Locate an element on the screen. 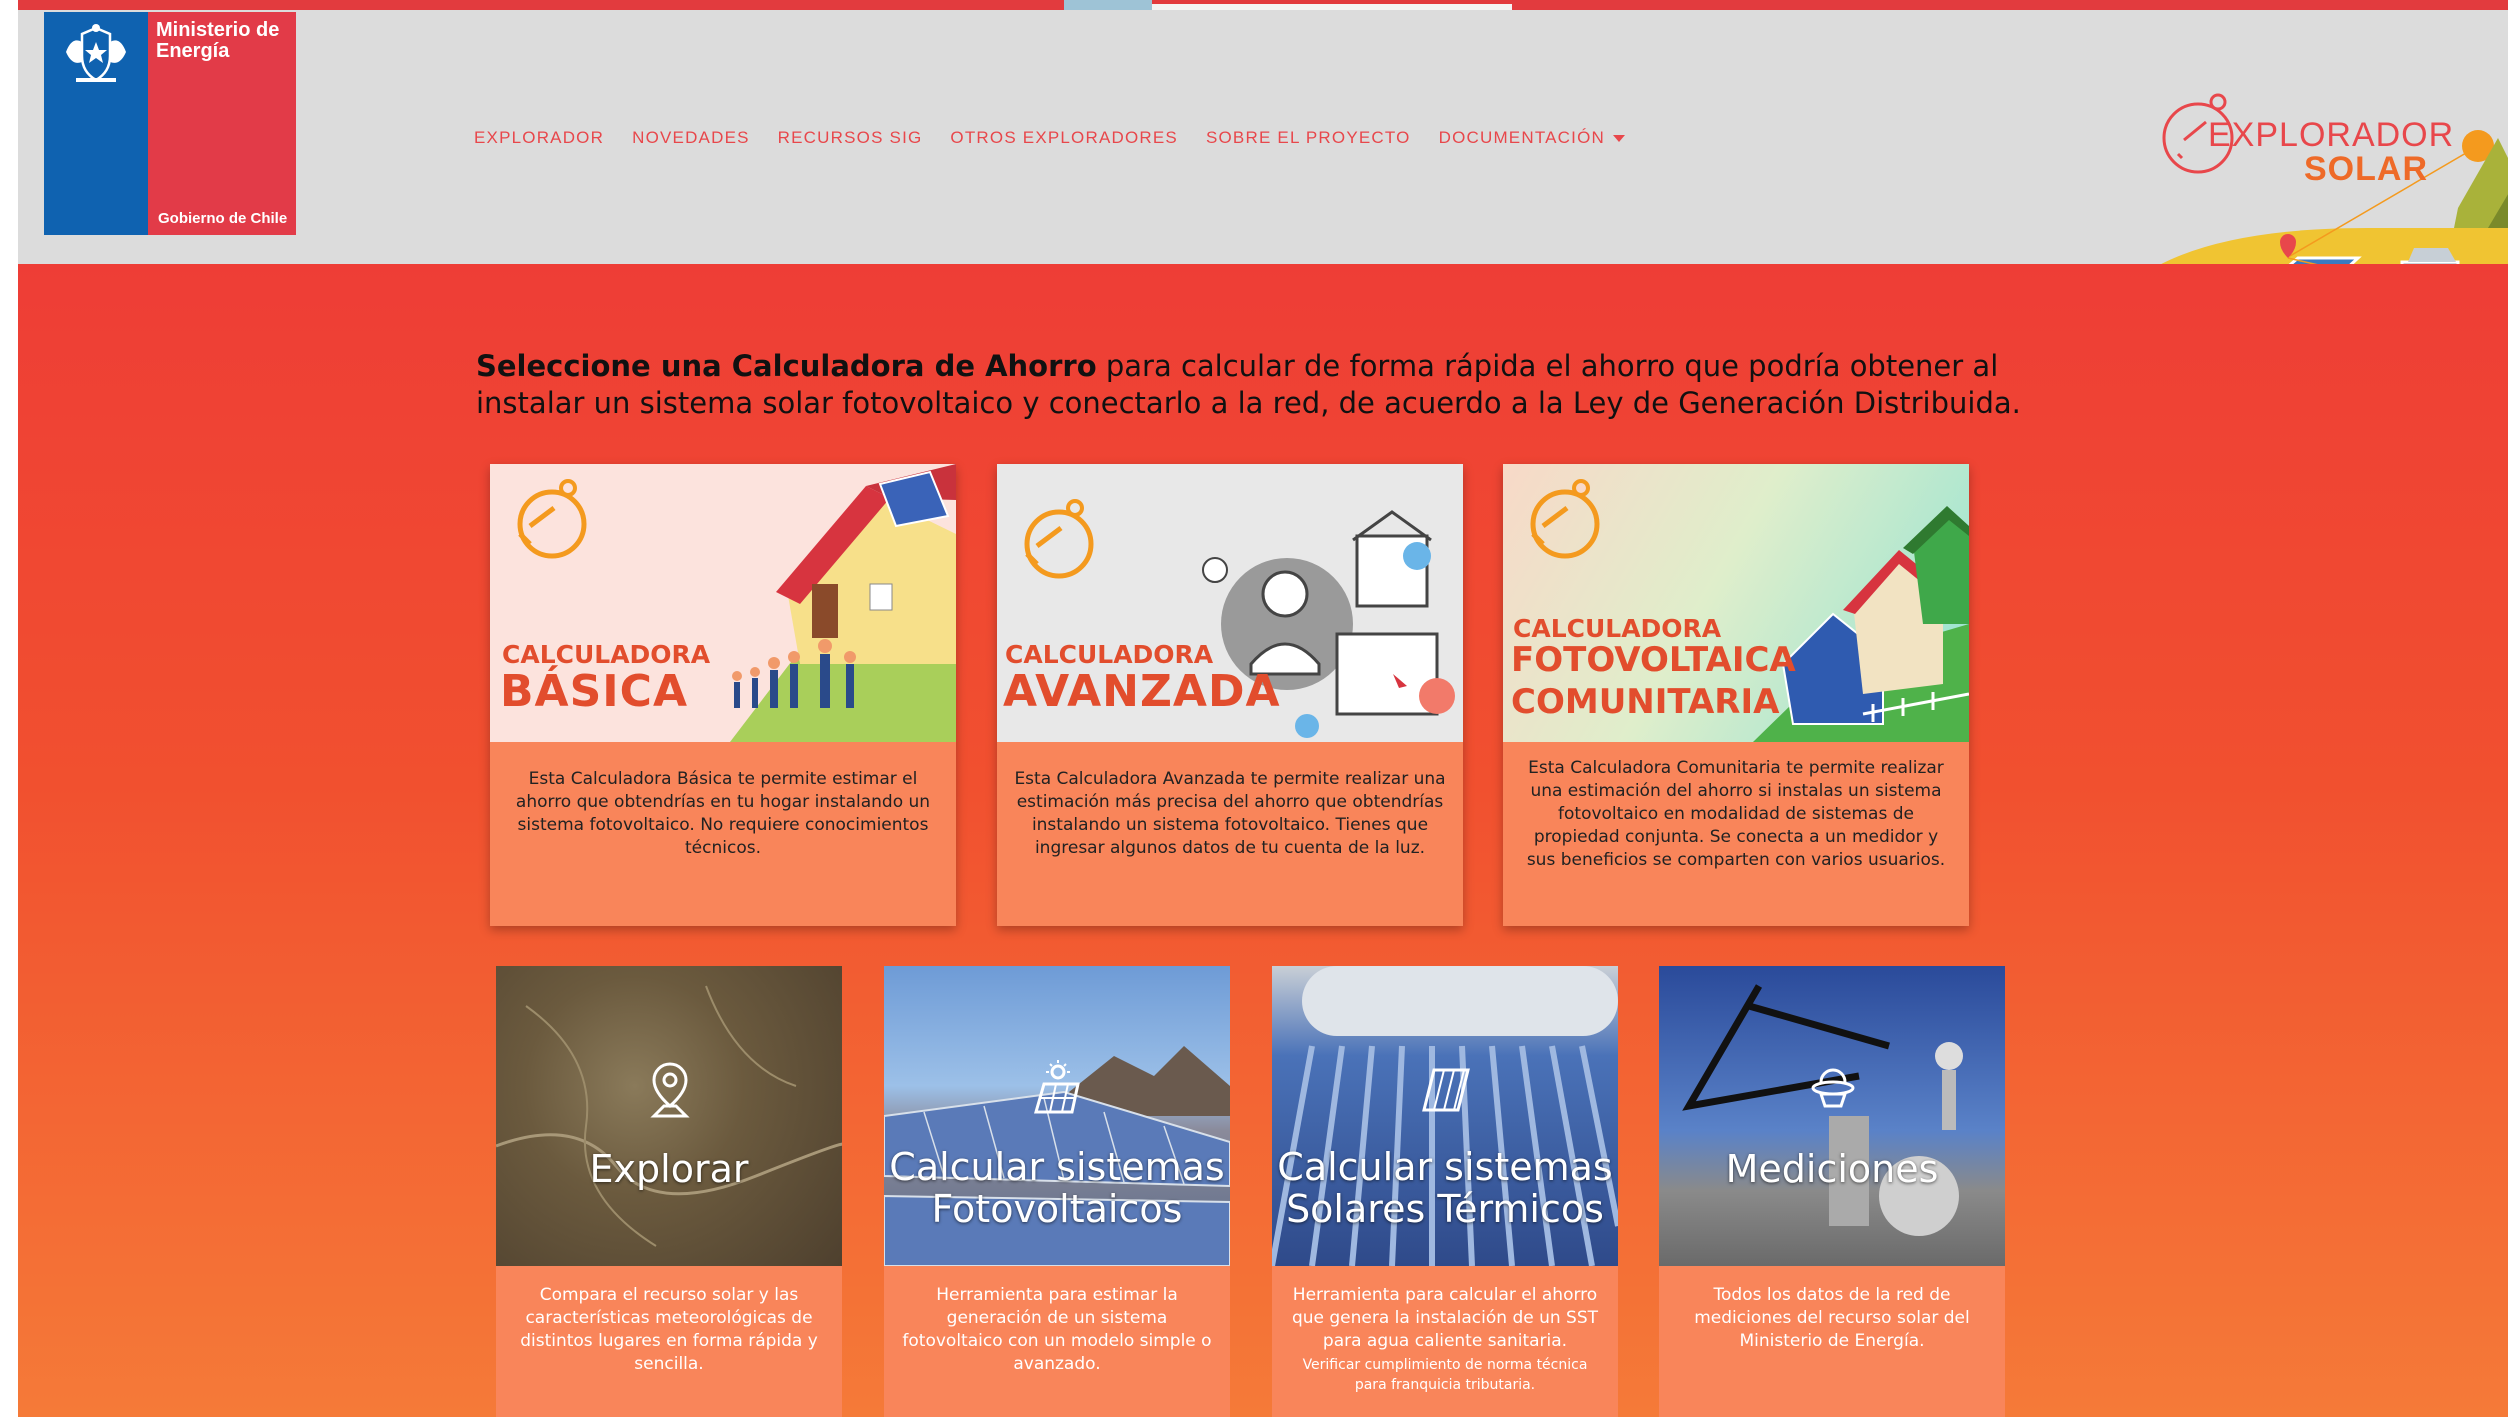  card-fotovoltaicos-image: Calcular sistemas Fotovoltaicos is located at coordinates (1057, 1116).